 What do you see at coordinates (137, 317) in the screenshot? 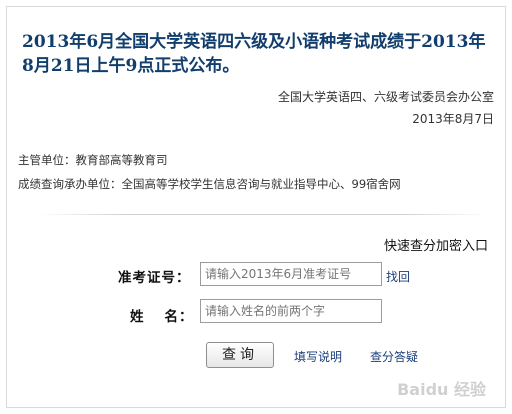
I see `name-label-first: 姓` at bounding box center [137, 317].